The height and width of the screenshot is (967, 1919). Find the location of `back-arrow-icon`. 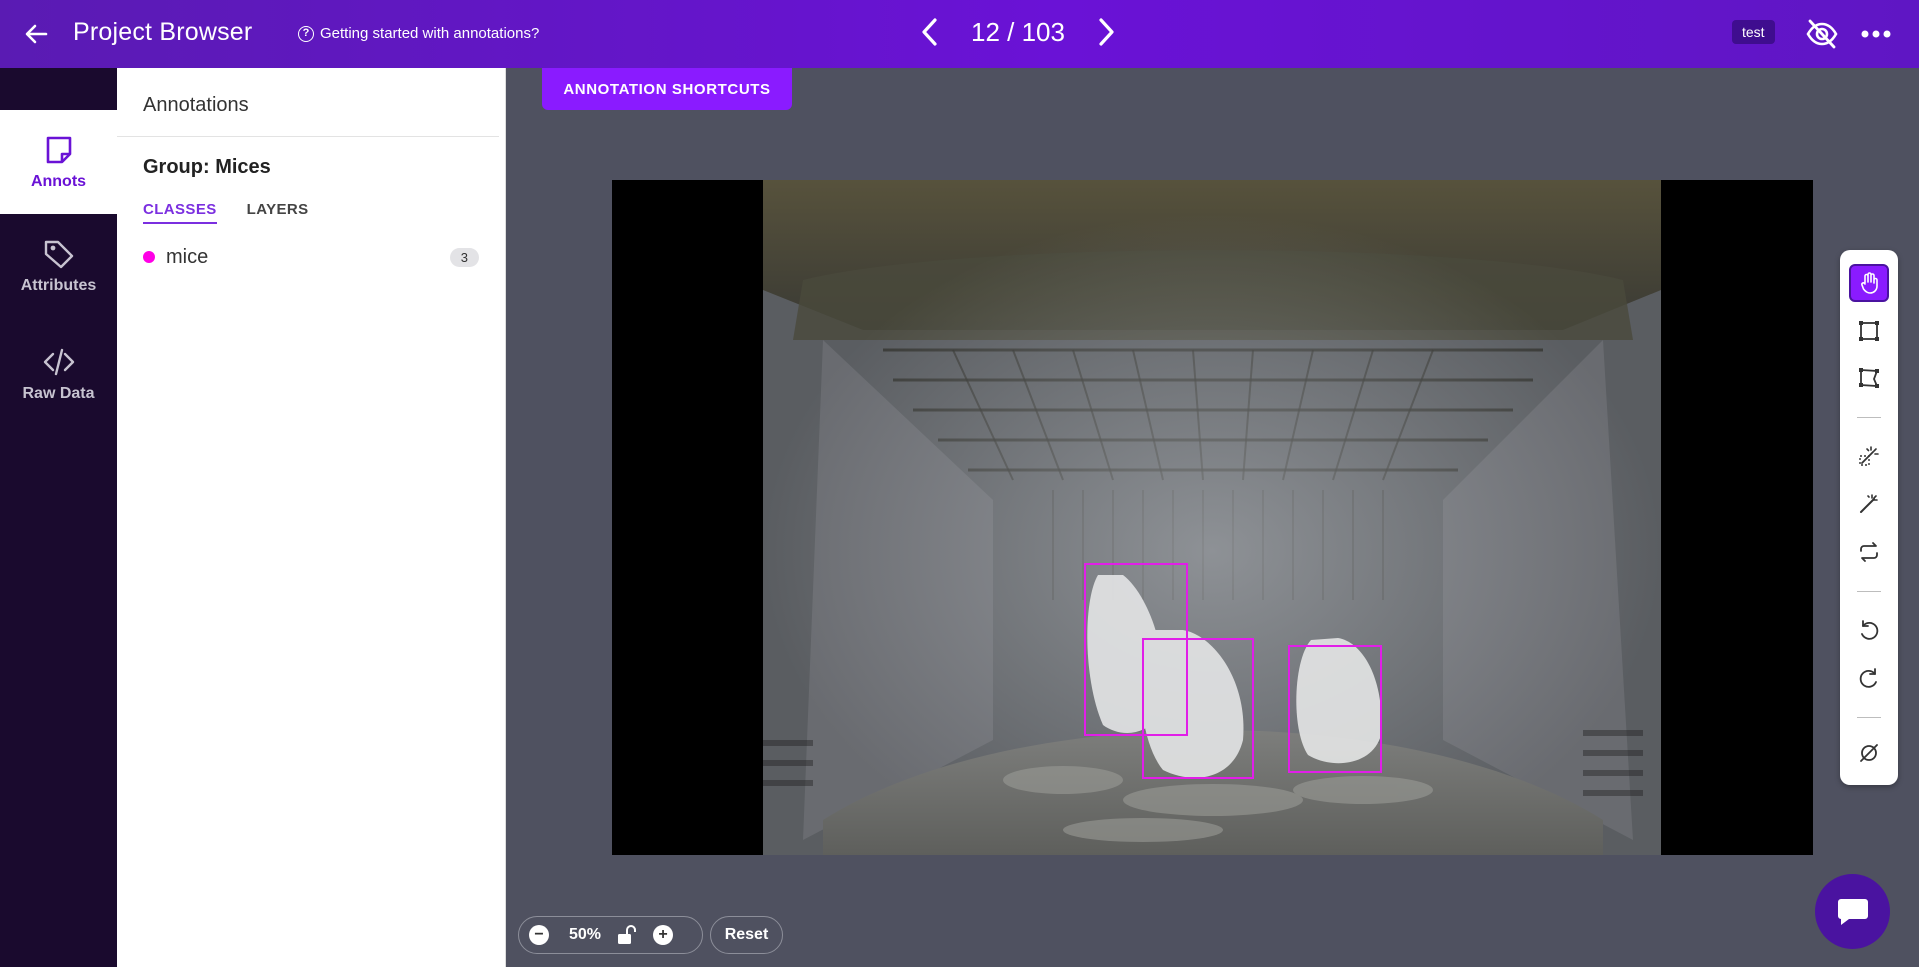

back-arrow-icon is located at coordinates (36, 34).